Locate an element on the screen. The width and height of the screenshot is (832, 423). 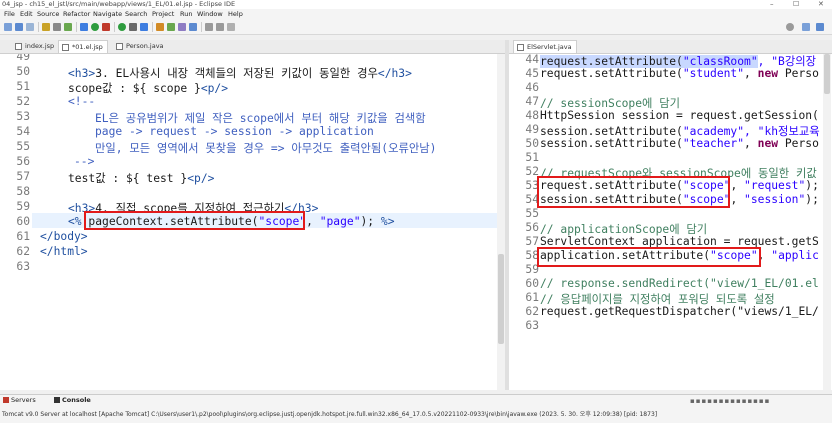
tab-label: Person.java is located at coordinates (145, 46).